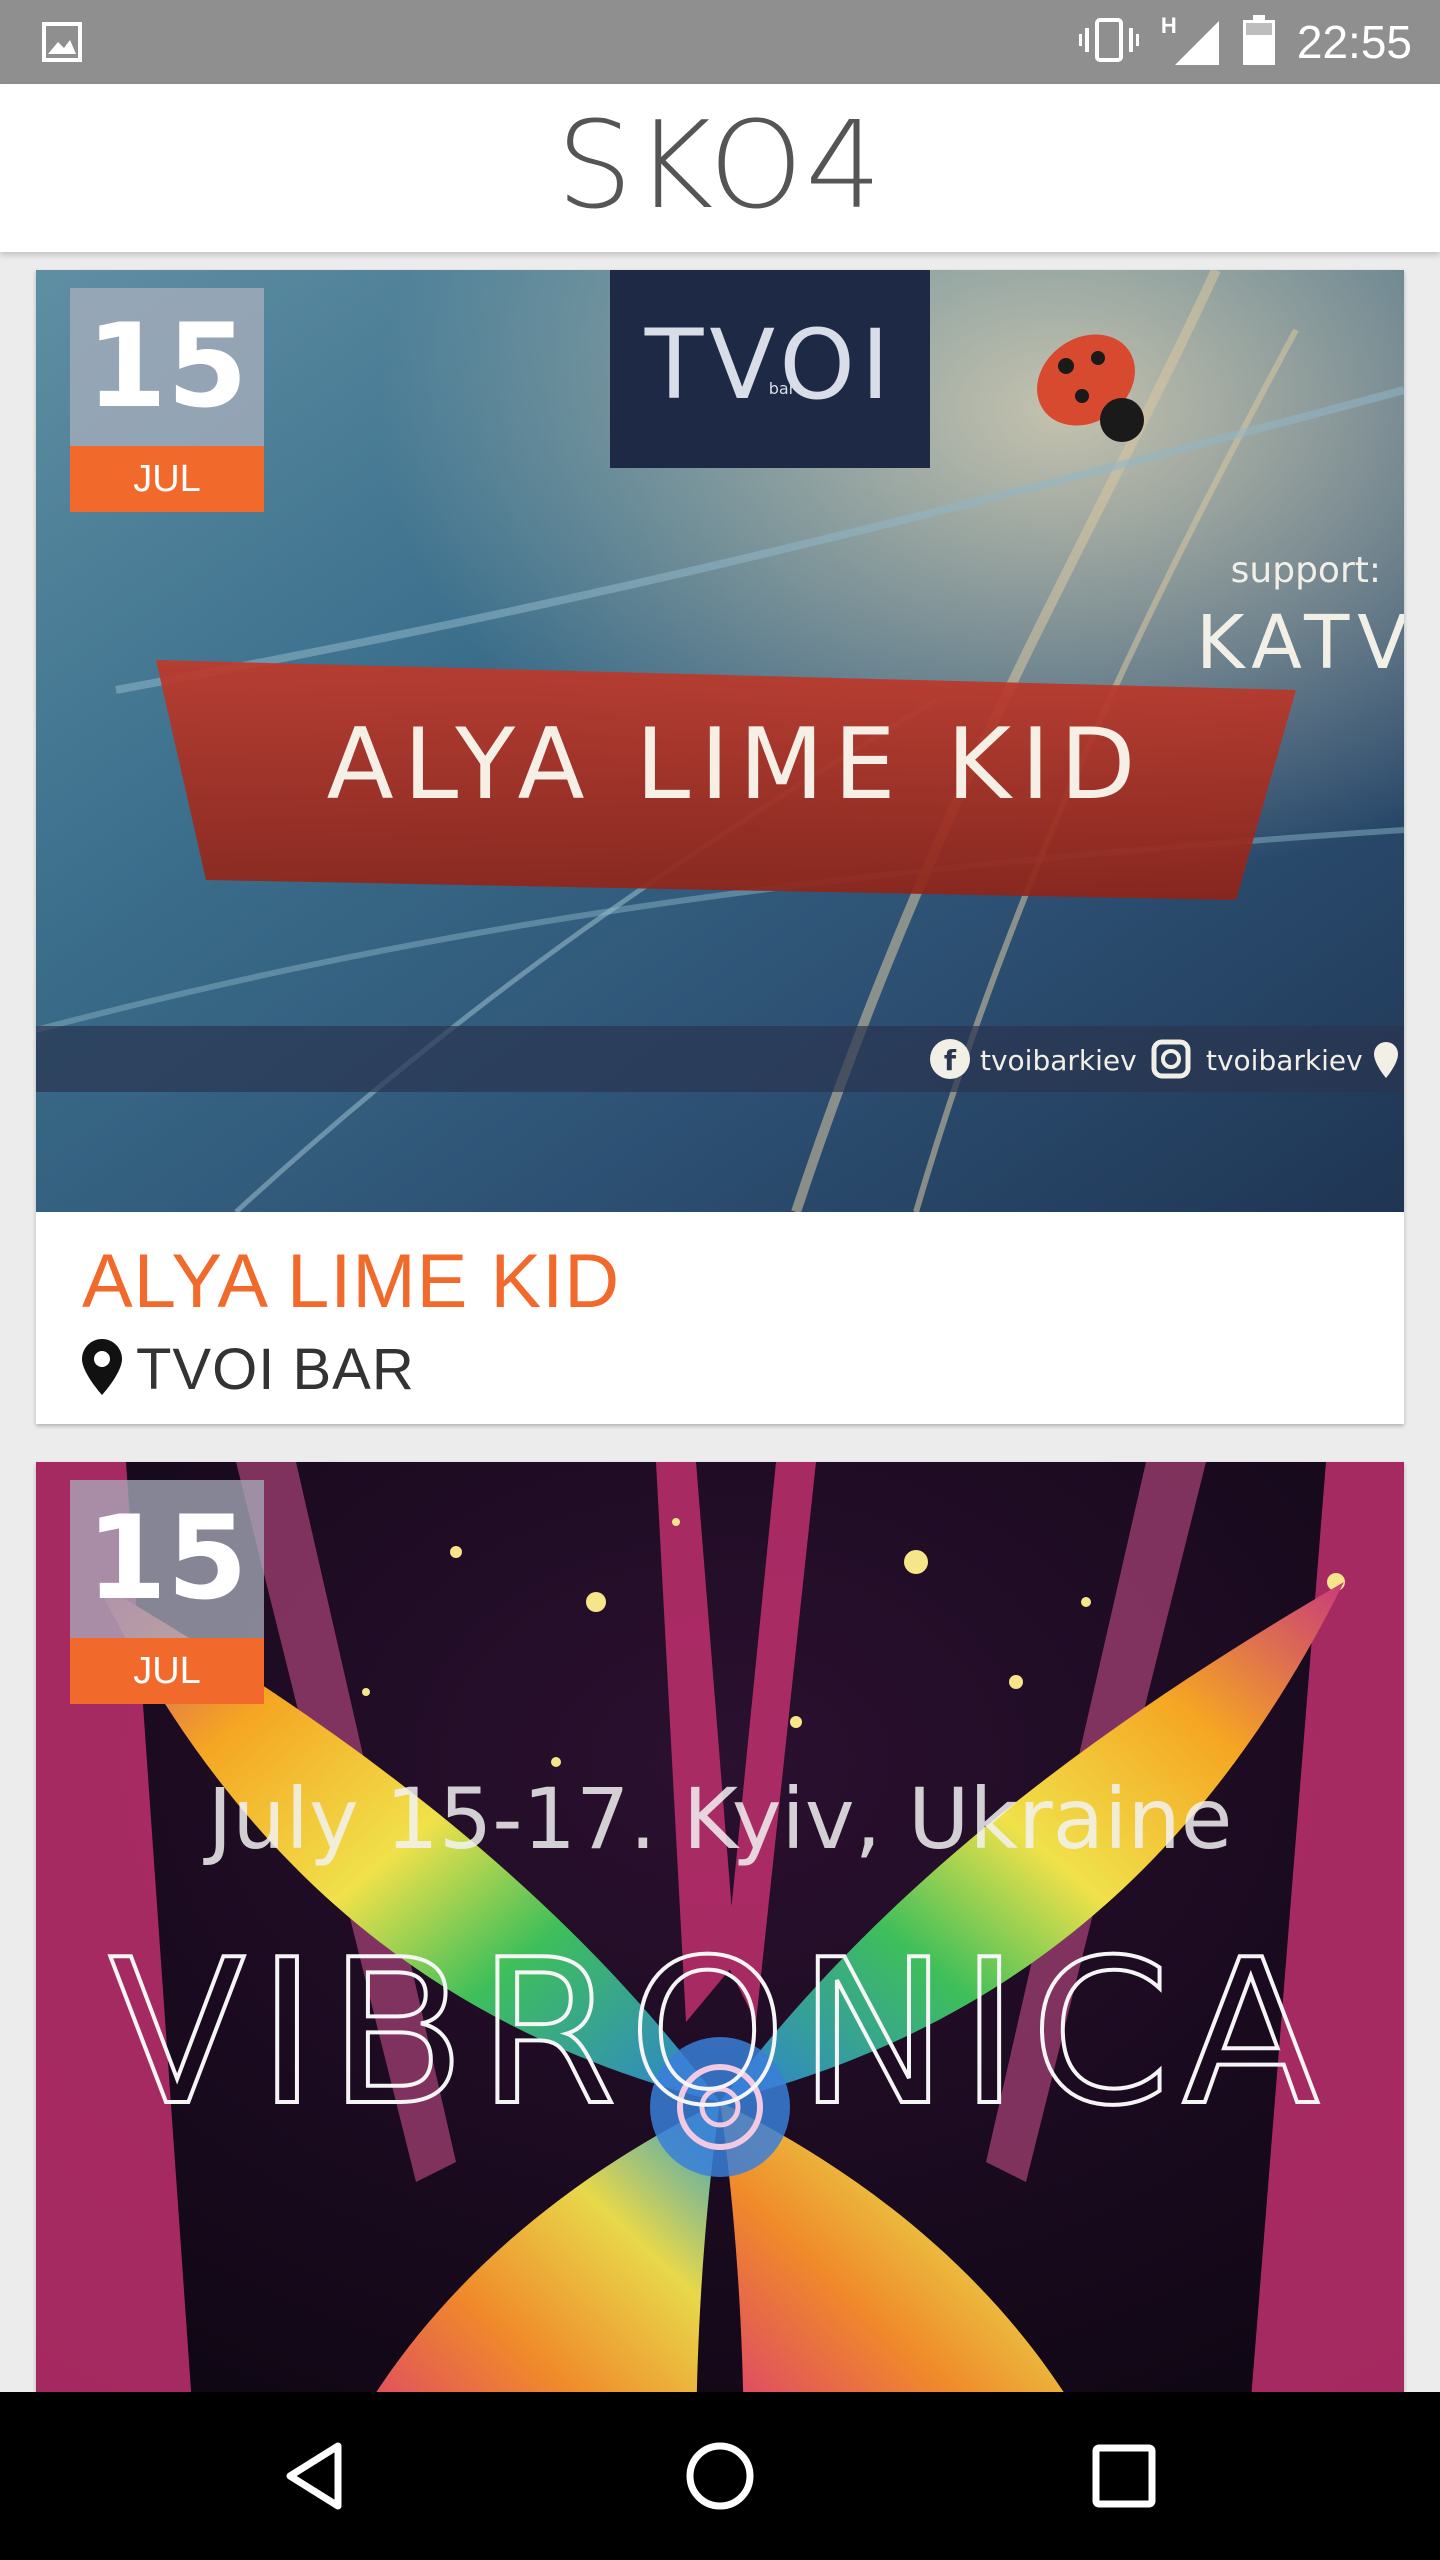 The image size is (1440, 2560). I want to click on event-venue: TVOI BAR, so click(248, 1369).